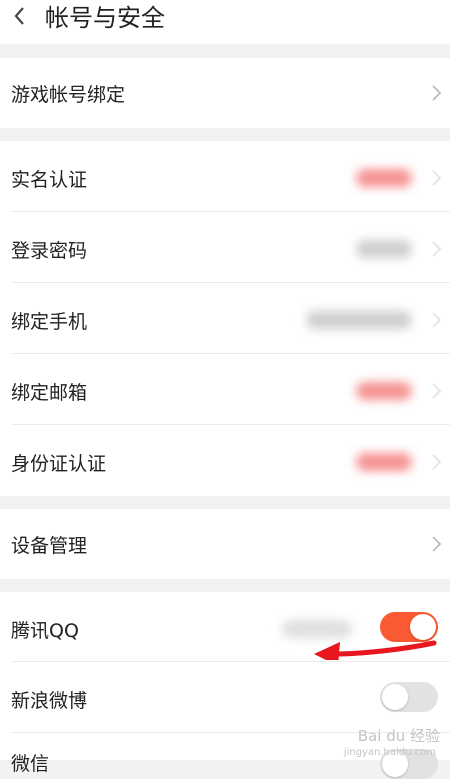  Describe the element at coordinates (225, 697) in the screenshot. I see `list-item-sina-weibo: 新浪微博` at that location.